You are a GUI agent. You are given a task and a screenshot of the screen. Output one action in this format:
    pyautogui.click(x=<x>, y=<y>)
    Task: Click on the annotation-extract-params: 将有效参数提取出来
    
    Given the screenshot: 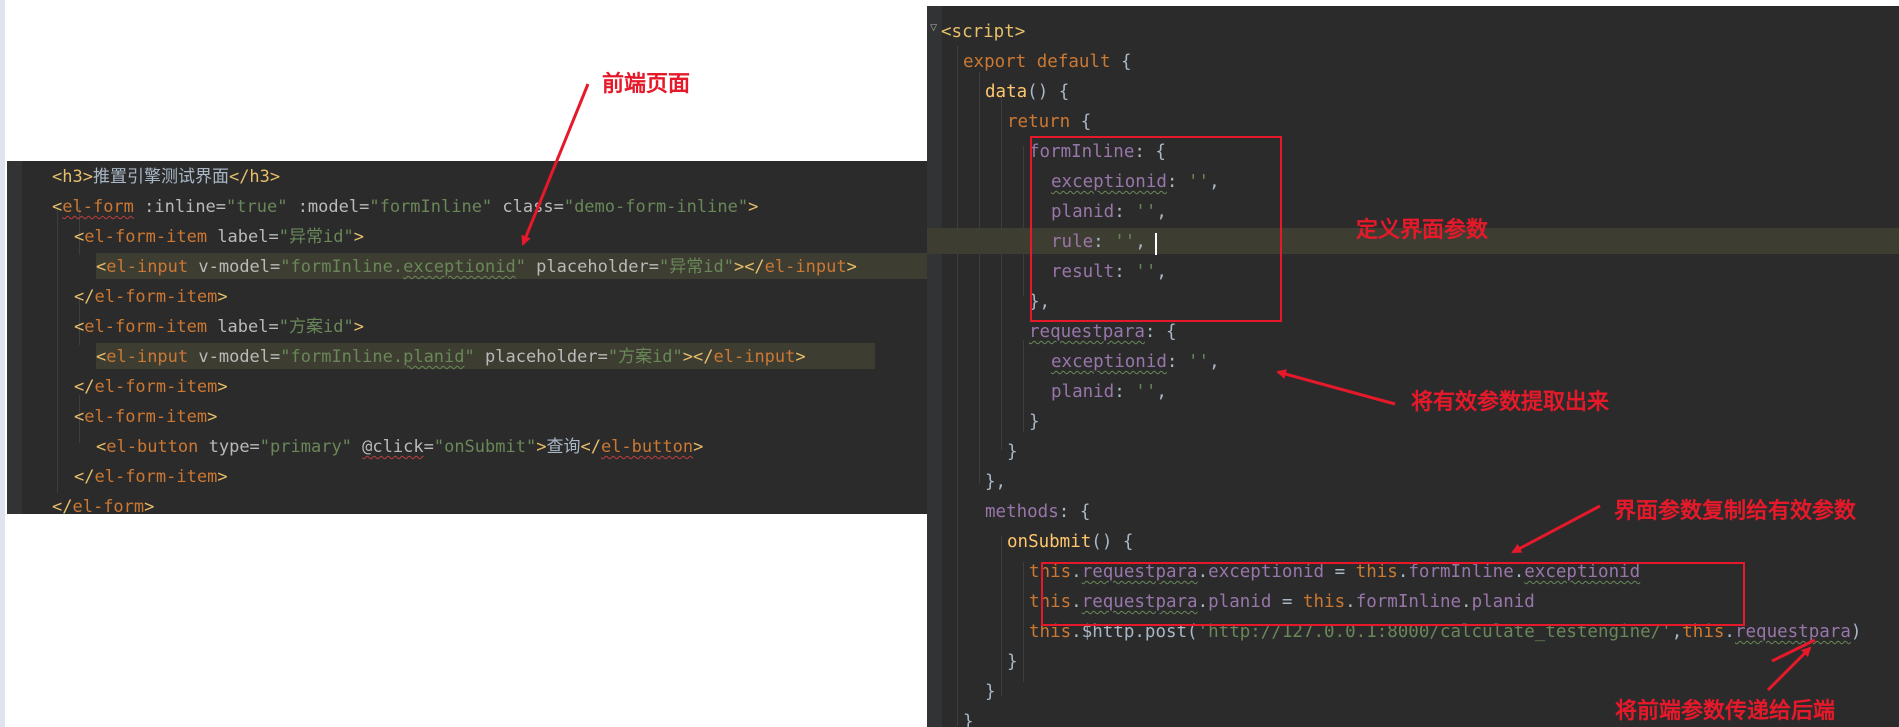 What is the action you would take?
    pyautogui.click(x=1510, y=402)
    